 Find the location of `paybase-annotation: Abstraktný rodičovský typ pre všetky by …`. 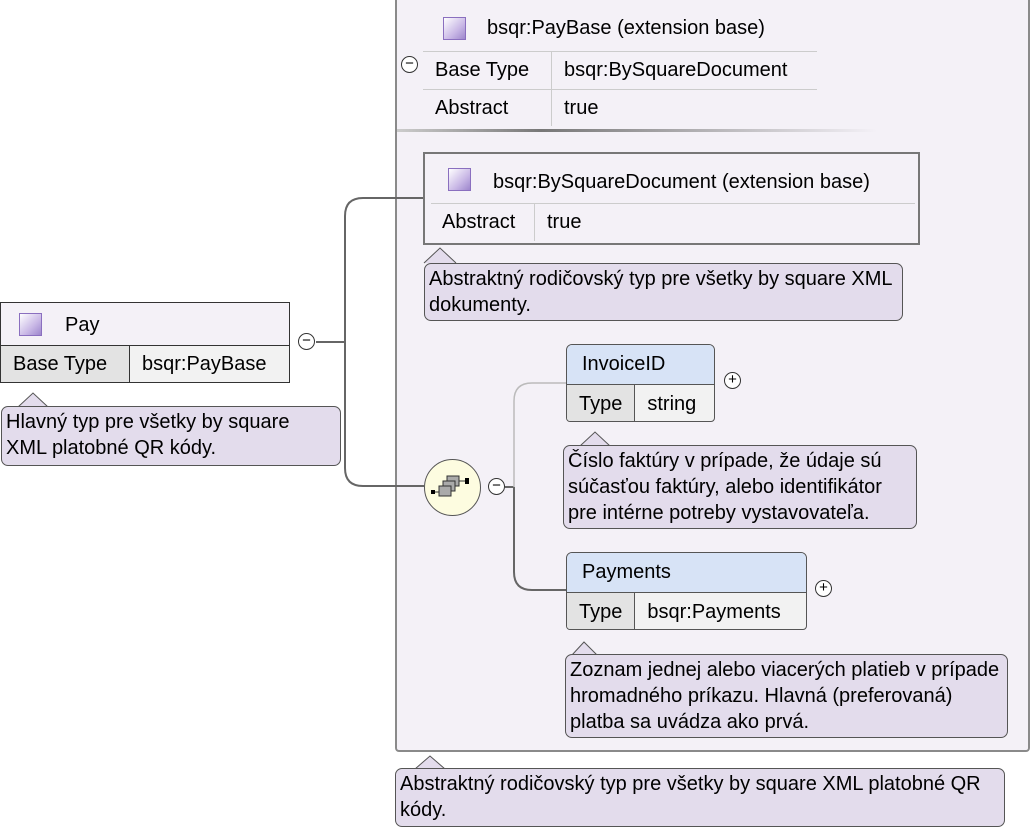

paybase-annotation: Abstraktný rodičovský typ pre všetky by … is located at coordinates (700, 797).